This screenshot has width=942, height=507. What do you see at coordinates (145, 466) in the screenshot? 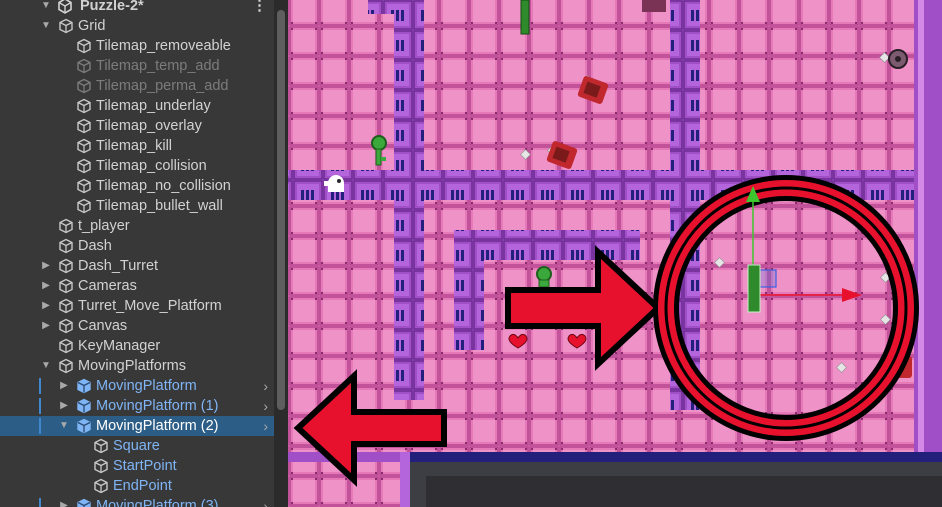
I see `hierarchy-item-label: StartPoint` at bounding box center [145, 466].